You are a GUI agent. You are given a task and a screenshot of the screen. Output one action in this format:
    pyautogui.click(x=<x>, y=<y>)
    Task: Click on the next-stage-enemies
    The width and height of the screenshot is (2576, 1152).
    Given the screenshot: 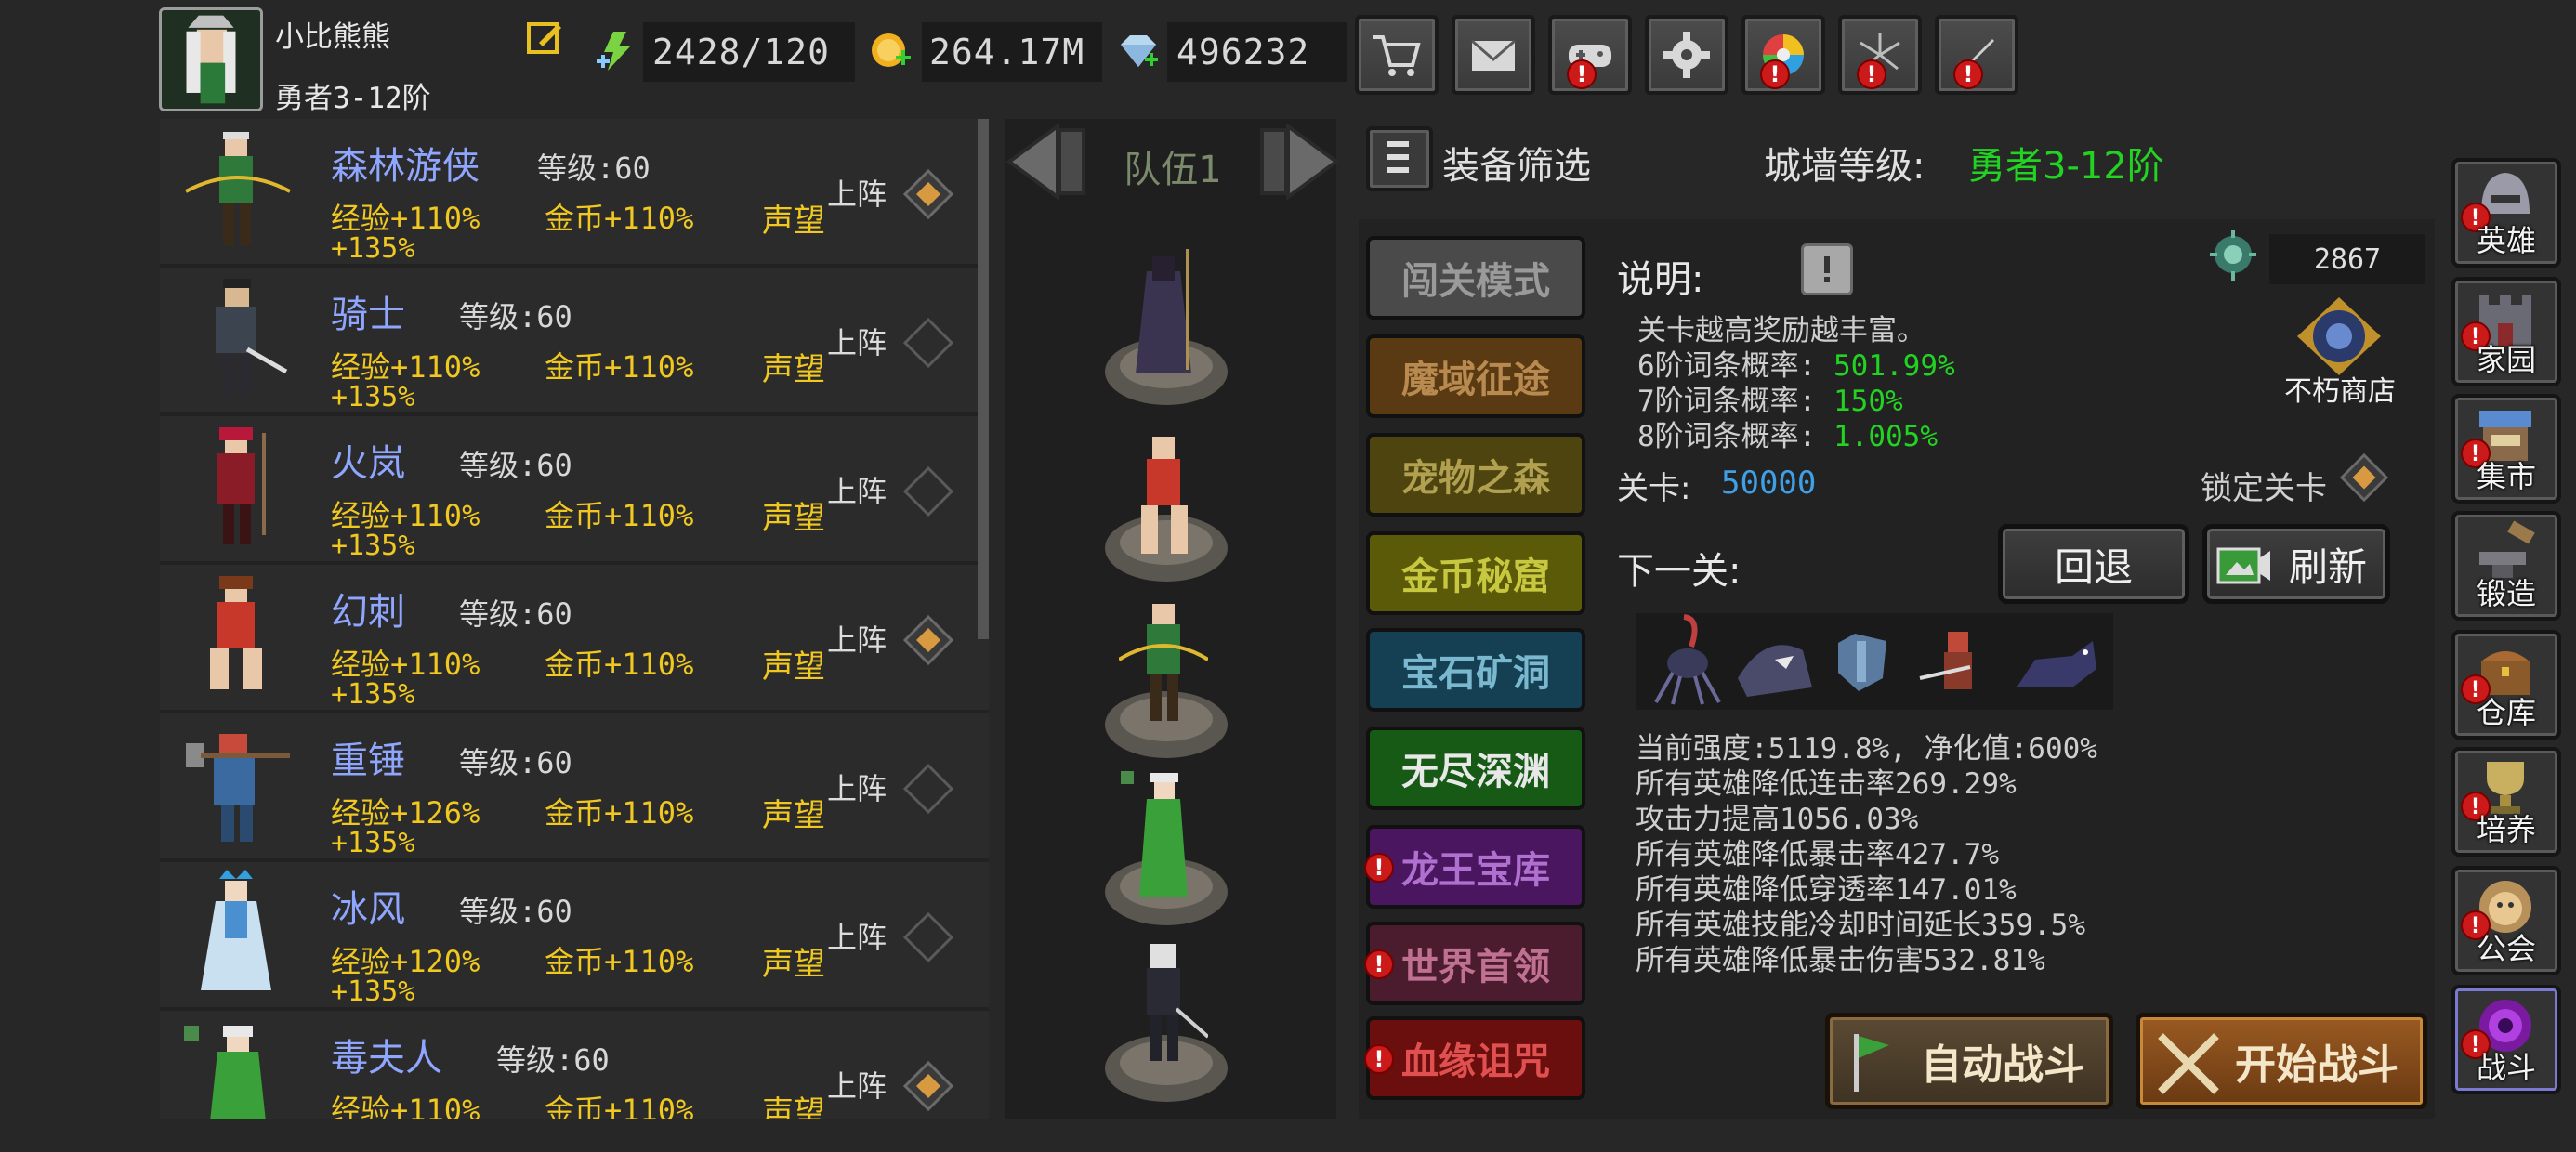 What is the action you would take?
    pyautogui.click(x=1874, y=661)
    